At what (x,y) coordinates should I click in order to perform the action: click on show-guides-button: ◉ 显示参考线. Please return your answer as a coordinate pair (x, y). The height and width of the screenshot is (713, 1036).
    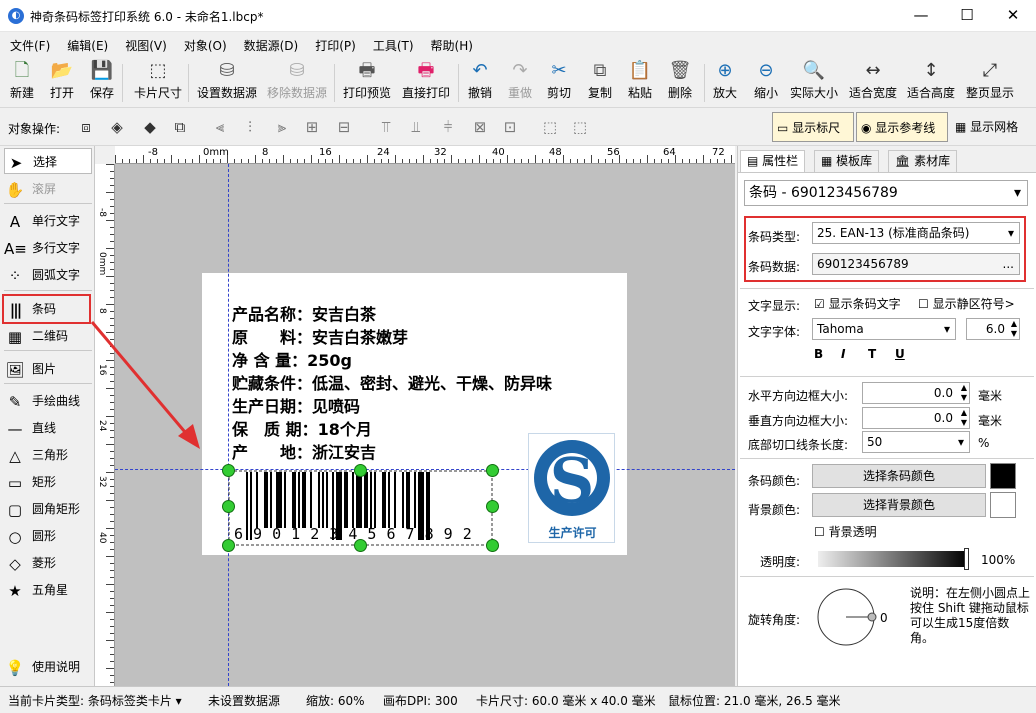
    Looking at the image, I should click on (902, 127).